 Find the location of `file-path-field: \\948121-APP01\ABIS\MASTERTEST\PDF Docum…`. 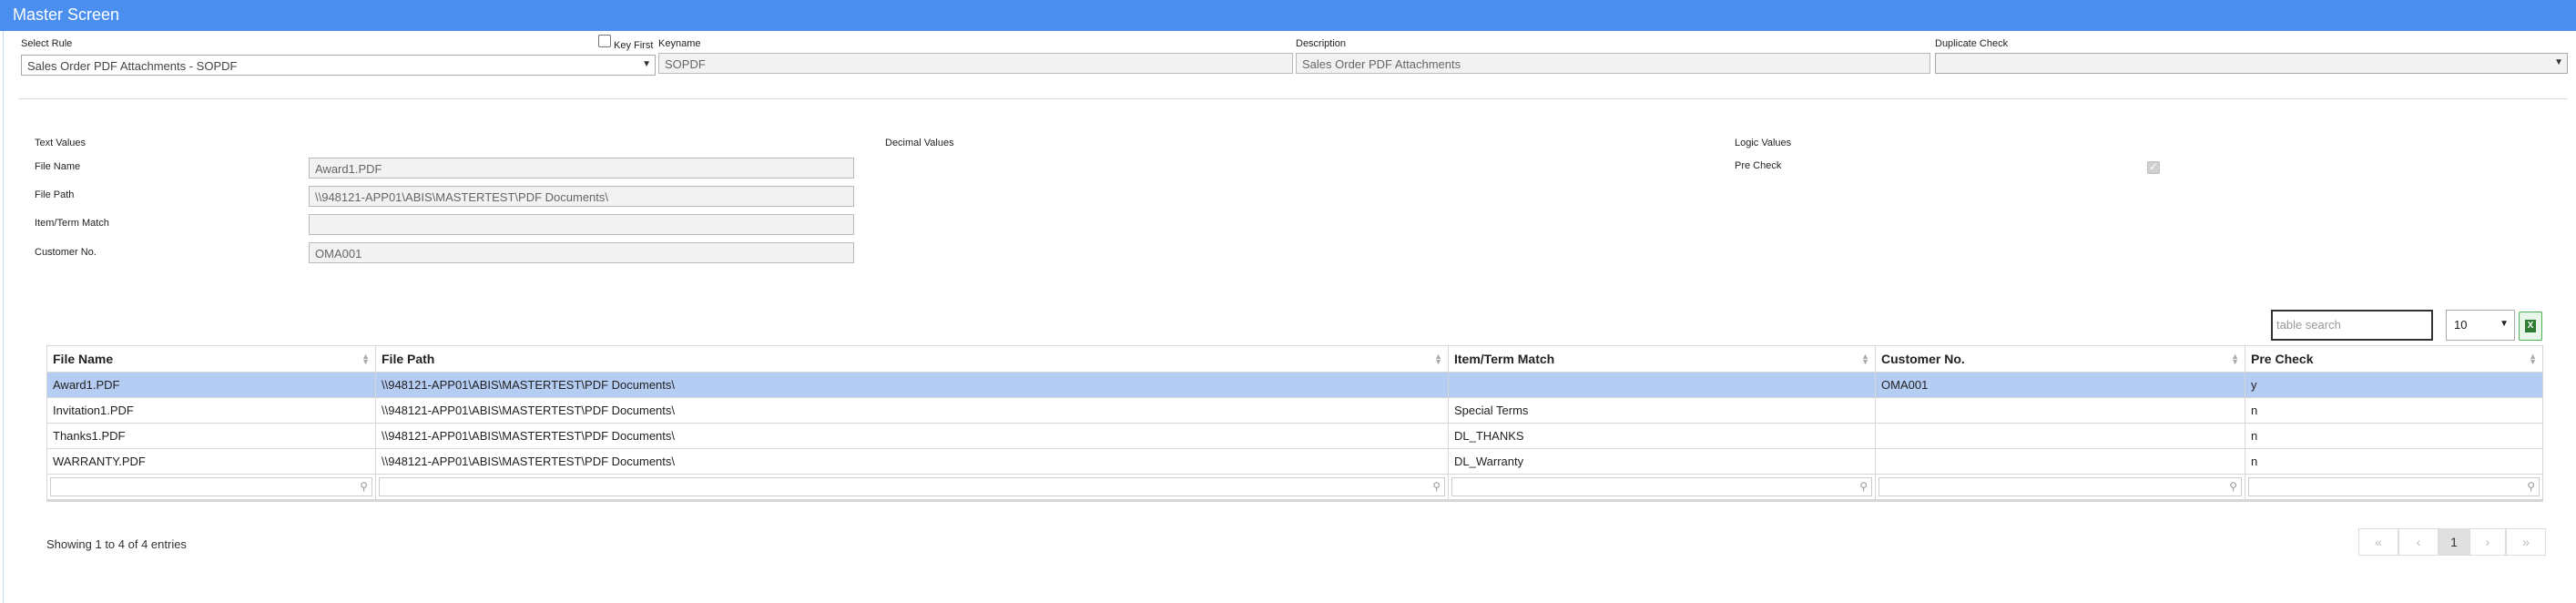

file-path-field: \\948121-APP01\ABIS\MASTERTEST\PDF Docum… is located at coordinates (581, 197).